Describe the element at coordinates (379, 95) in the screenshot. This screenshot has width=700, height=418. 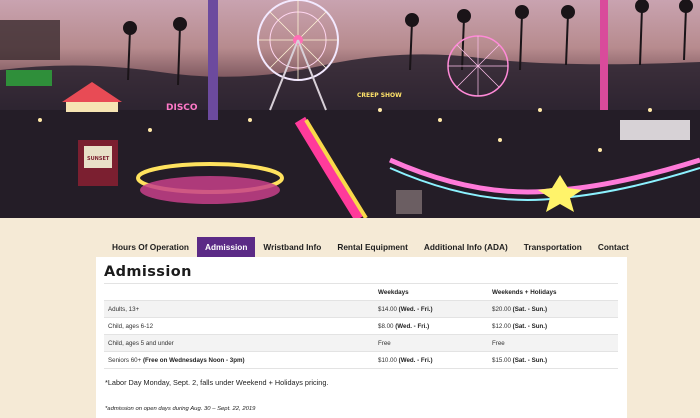
I see `creep-show-sign: CREEP SHOW` at that location.